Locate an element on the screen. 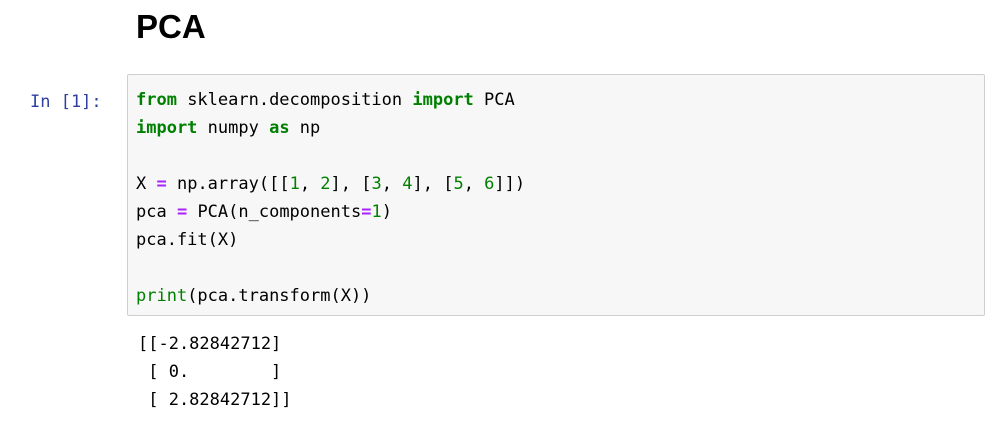 This screenshot has height=438, width=986. output-line: [[-2.82842712] is located at coordinates (210, 344).